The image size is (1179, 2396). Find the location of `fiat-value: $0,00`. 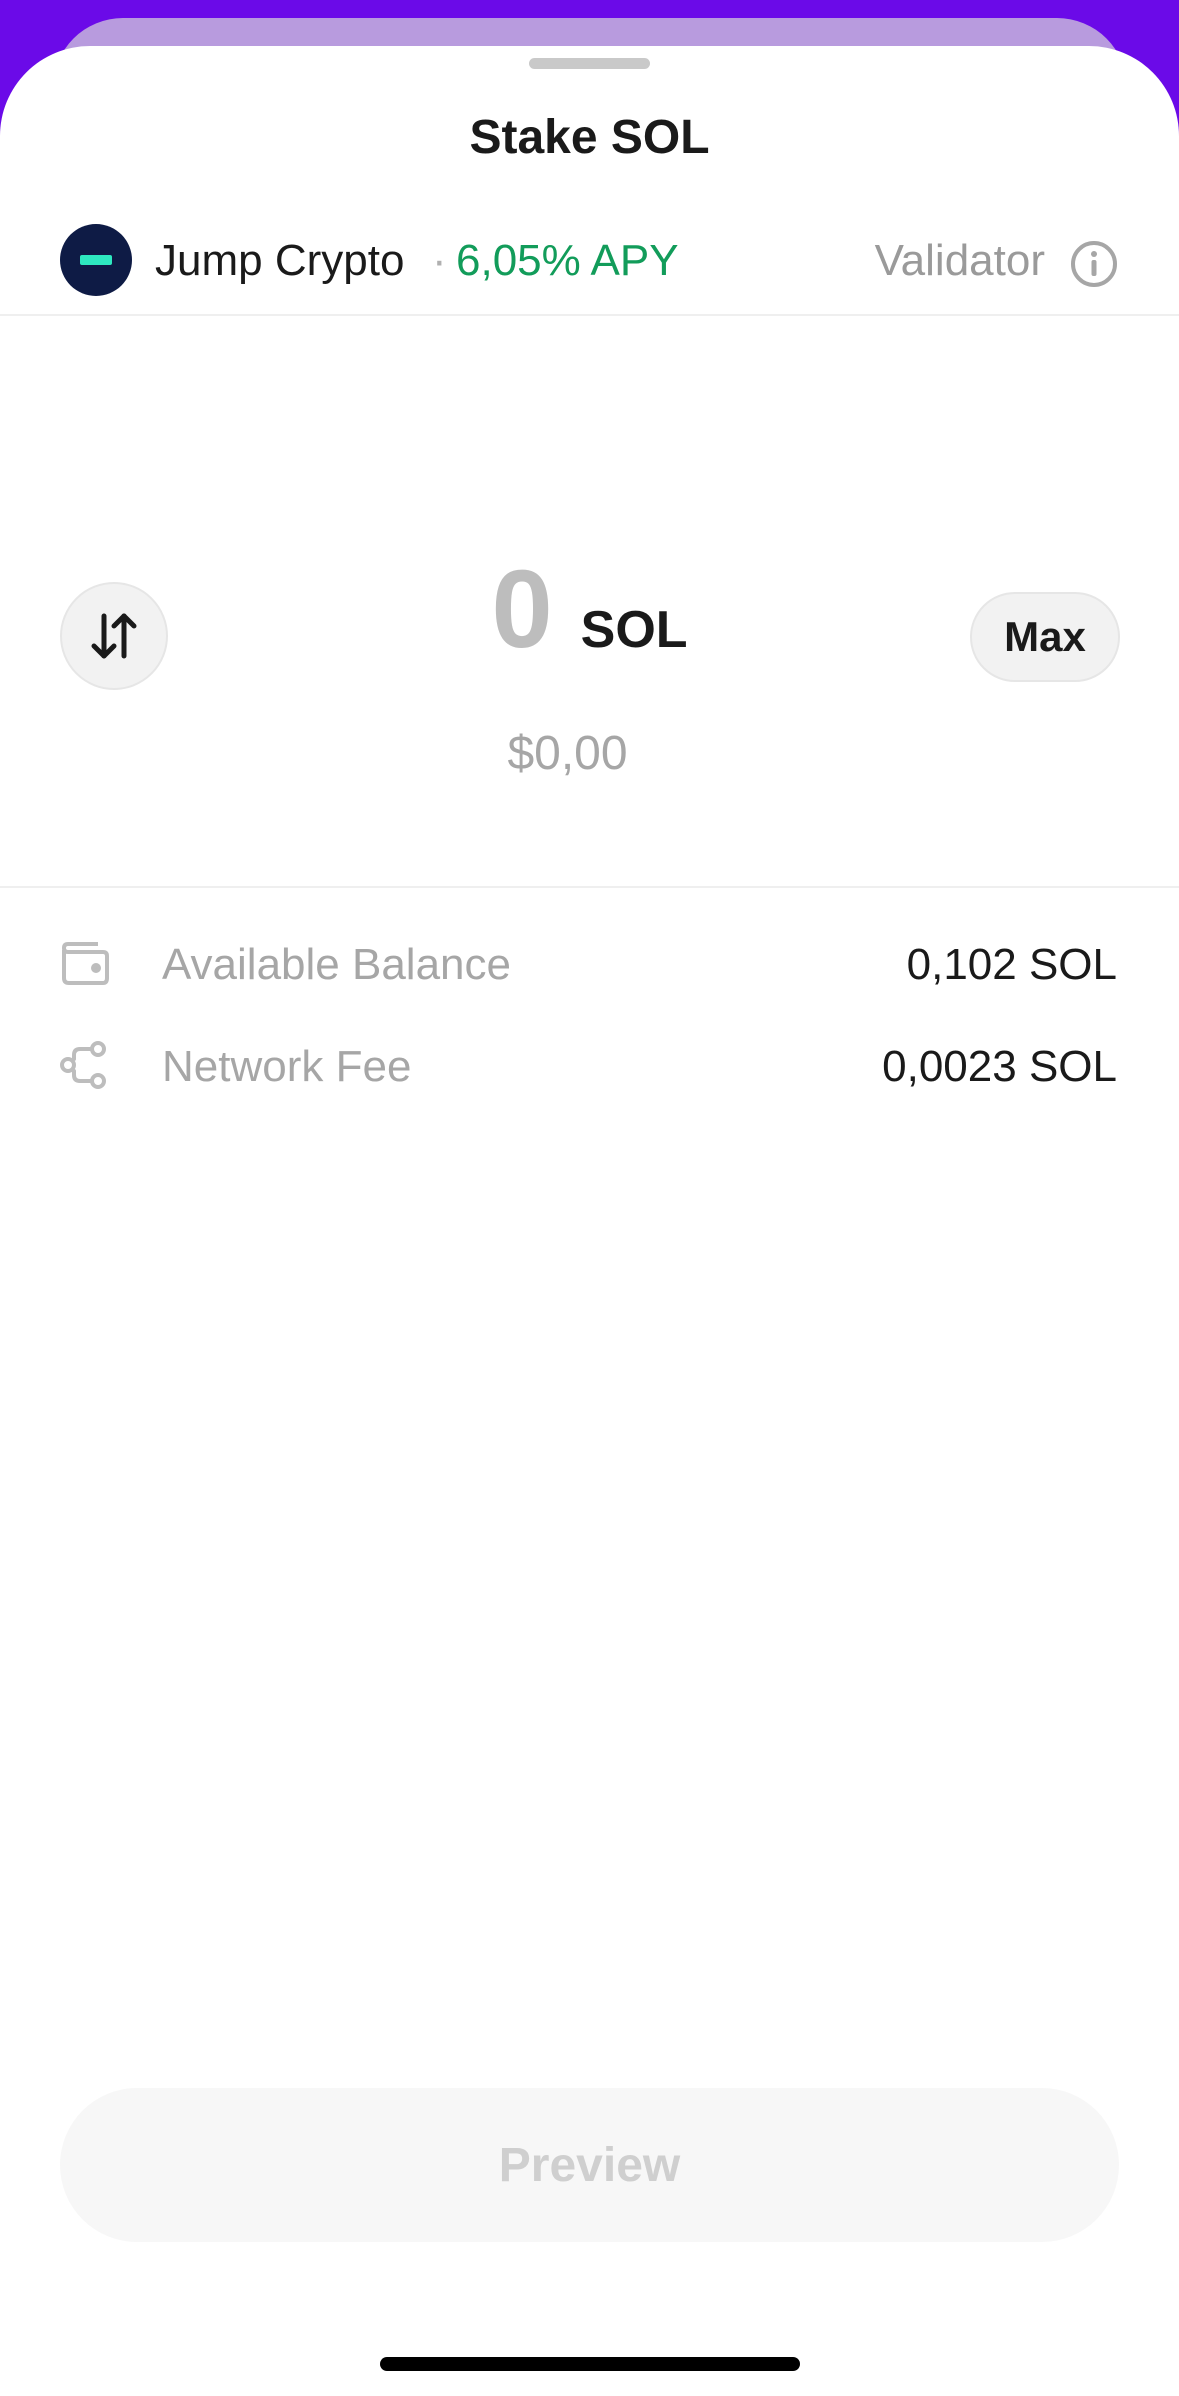

fiat-value: $0,00 is located at coordinates (567, 753).